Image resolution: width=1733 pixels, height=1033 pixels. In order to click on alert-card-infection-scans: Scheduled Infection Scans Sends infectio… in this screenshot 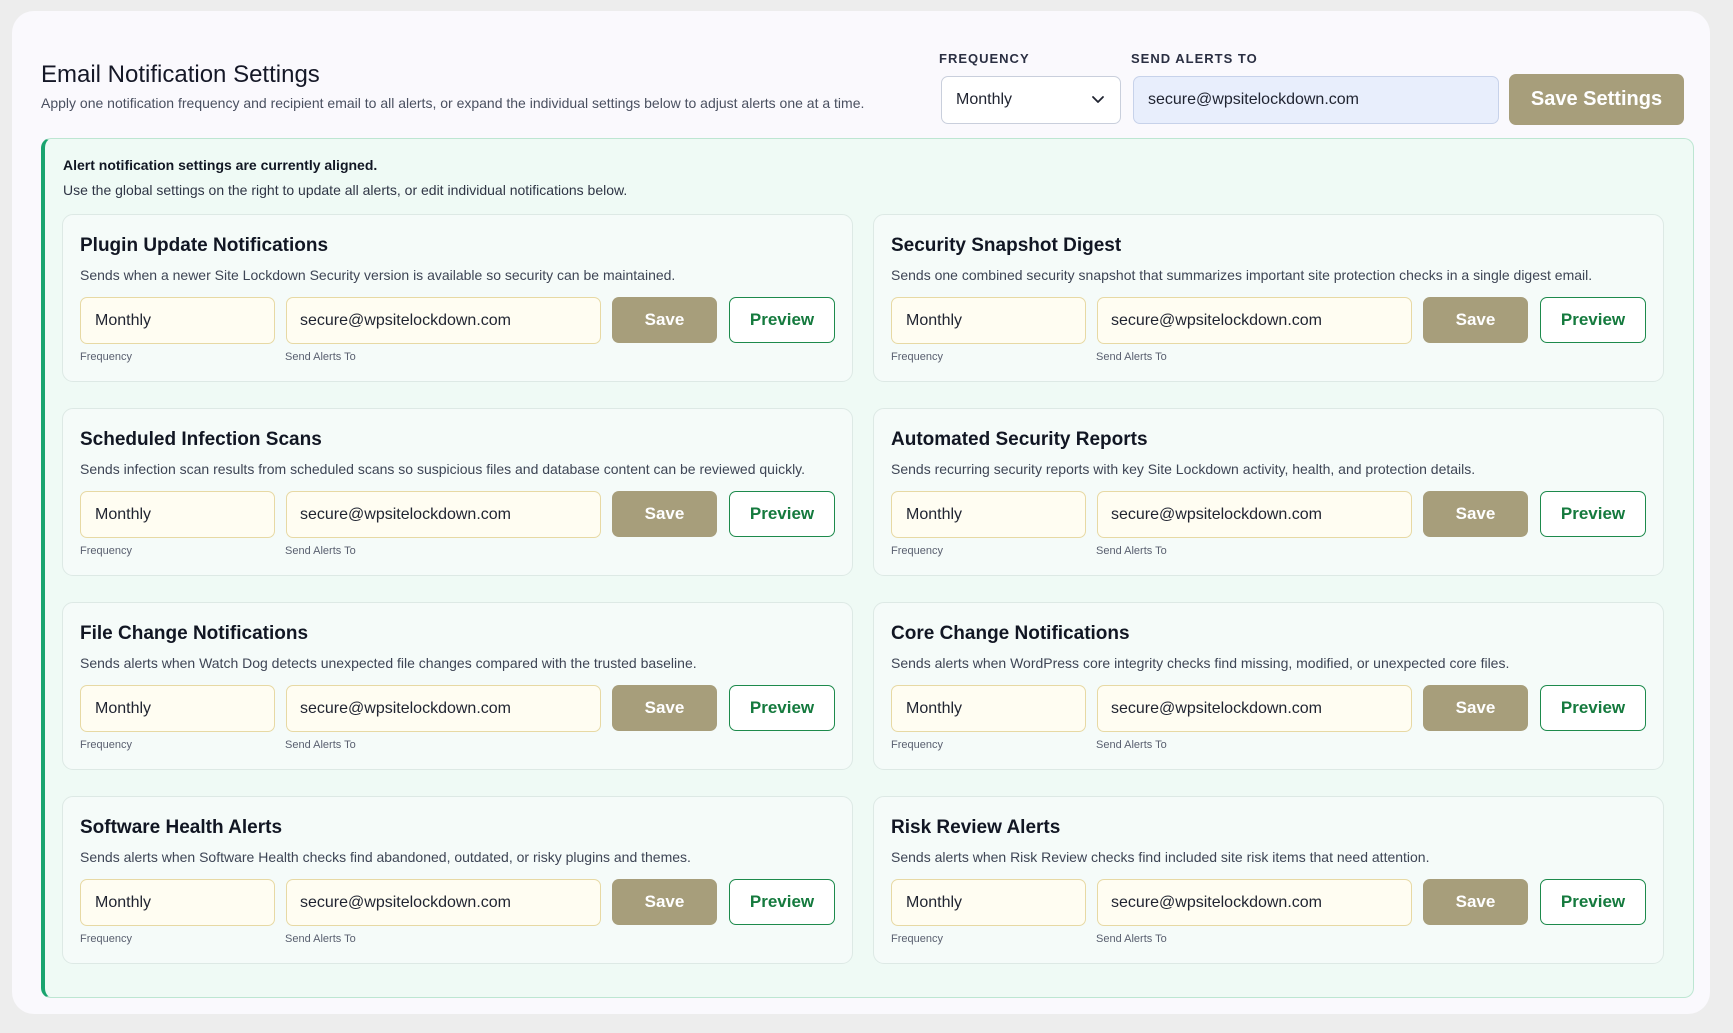, I will do `click(457, 492)`.